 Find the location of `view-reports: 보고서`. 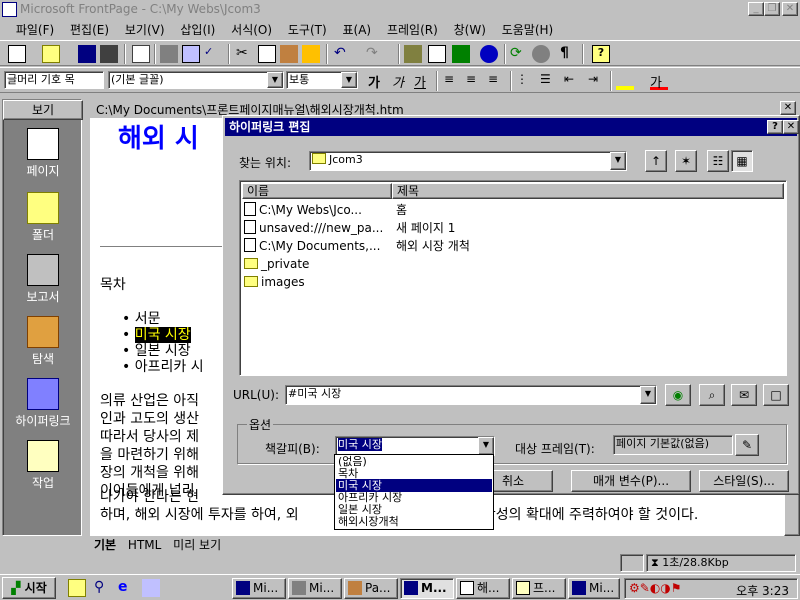

view-reports: 보고서 is located at coordinates (43, 281).